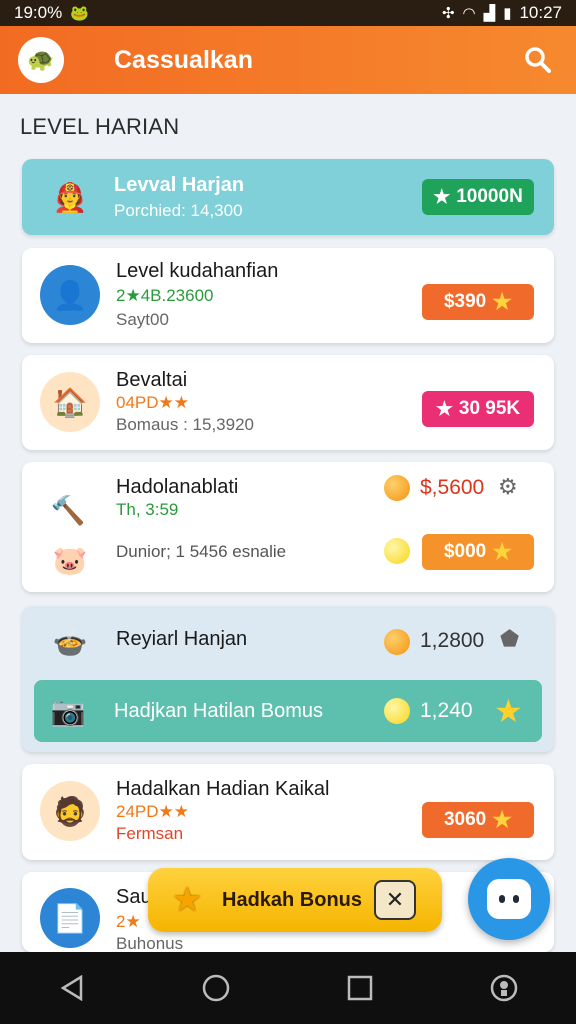 This screenshot has height=1024, width=576. Describe the element at coordinates (288, 988) in the screenshot. I see `system-nav-bar` at that location.